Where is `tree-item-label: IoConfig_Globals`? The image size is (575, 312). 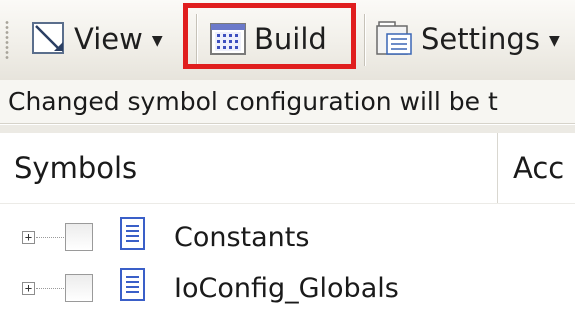
tree-item-label: IoConfig_Globals is located at coordinates (286, 288).